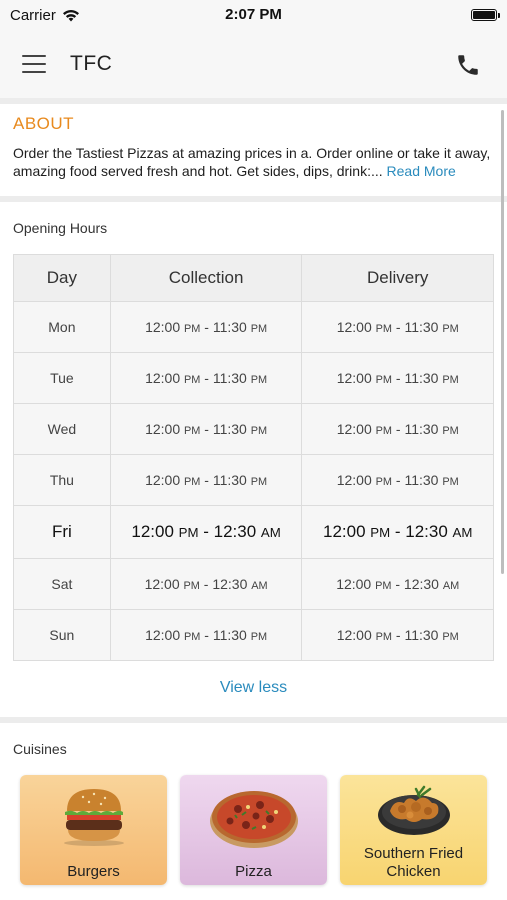 Image resolution: width=507 pixels, height=900 pixels. I want to click on phone-icon, so click(468, 65).